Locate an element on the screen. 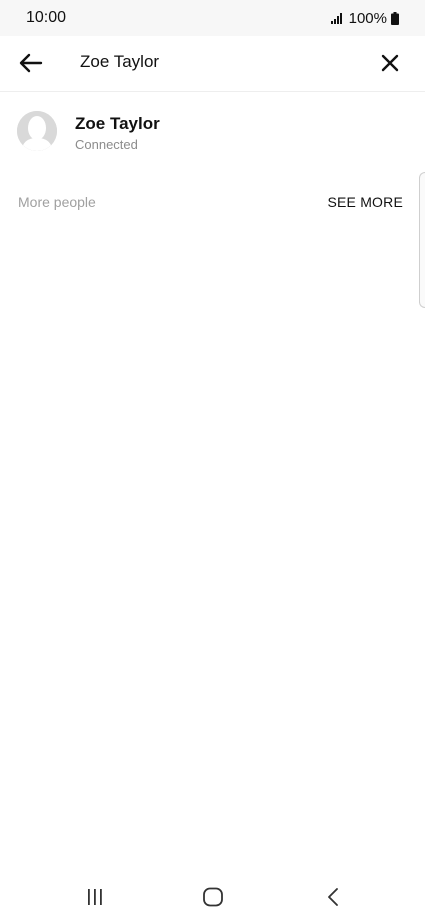 The width and height of the screenshot is (425, 922). contact-name: Zoe Taylor is located at coordinates (117, 123).